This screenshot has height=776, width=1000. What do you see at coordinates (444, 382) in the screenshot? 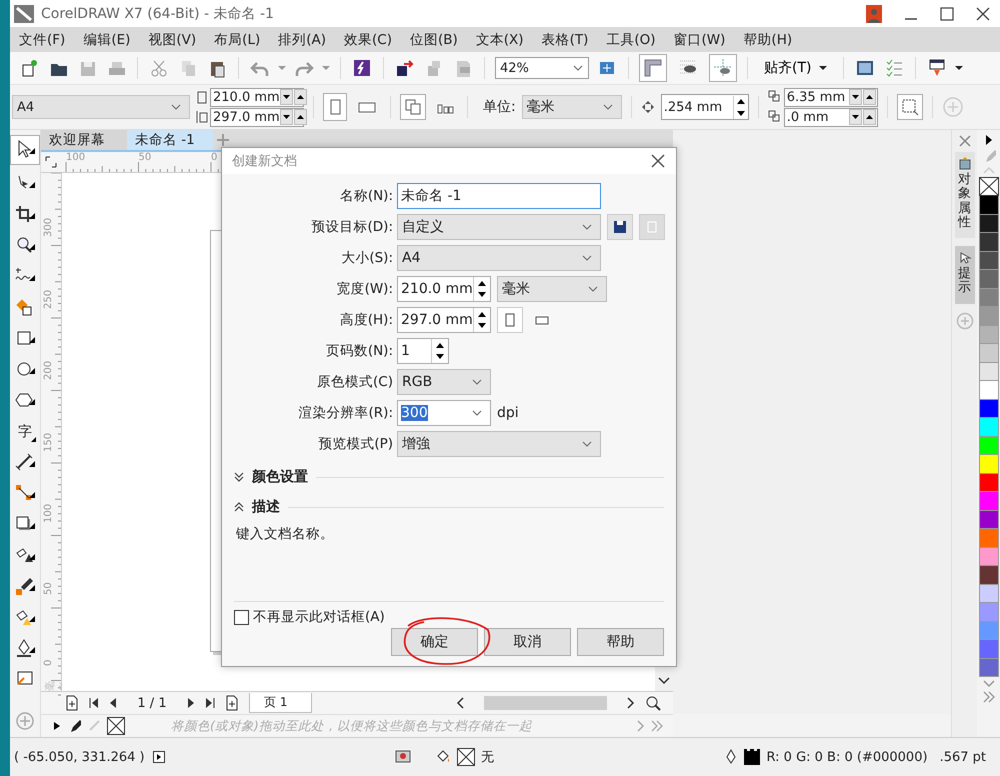
I see `dropdown: RGB` at bounding box center [444, 382].